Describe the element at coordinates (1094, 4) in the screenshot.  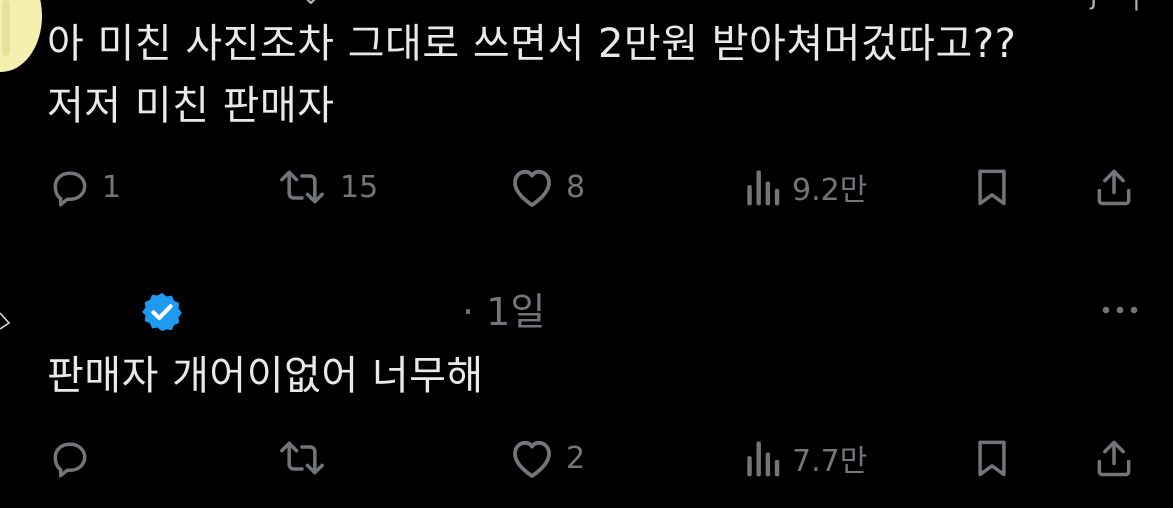
I see `cropped-glyph: ʃ` at that location.